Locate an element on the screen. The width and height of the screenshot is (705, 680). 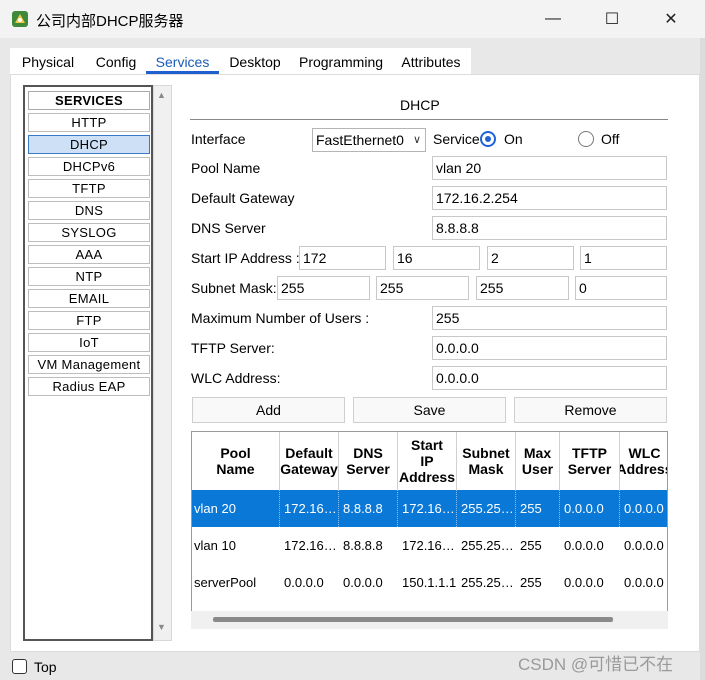
wlc-input: 0.0.0.0 is located at coordinates (549, 378).